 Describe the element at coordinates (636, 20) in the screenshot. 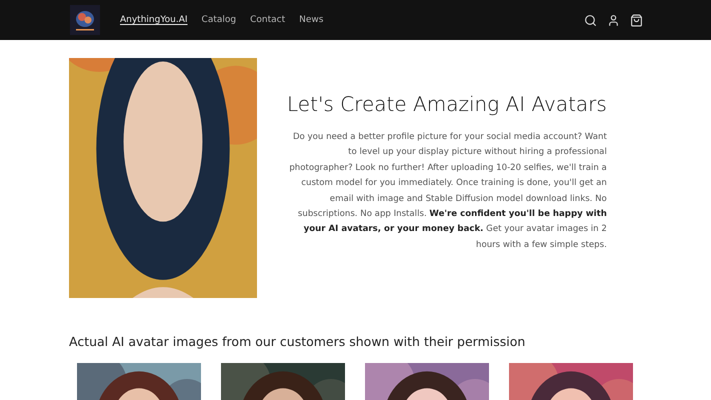

I see `bag-icon` at that location.